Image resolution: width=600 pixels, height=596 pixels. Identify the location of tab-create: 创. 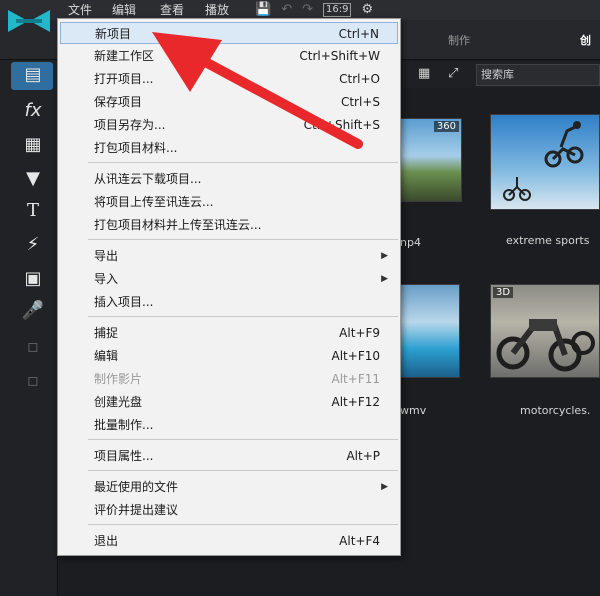
(585, 40).